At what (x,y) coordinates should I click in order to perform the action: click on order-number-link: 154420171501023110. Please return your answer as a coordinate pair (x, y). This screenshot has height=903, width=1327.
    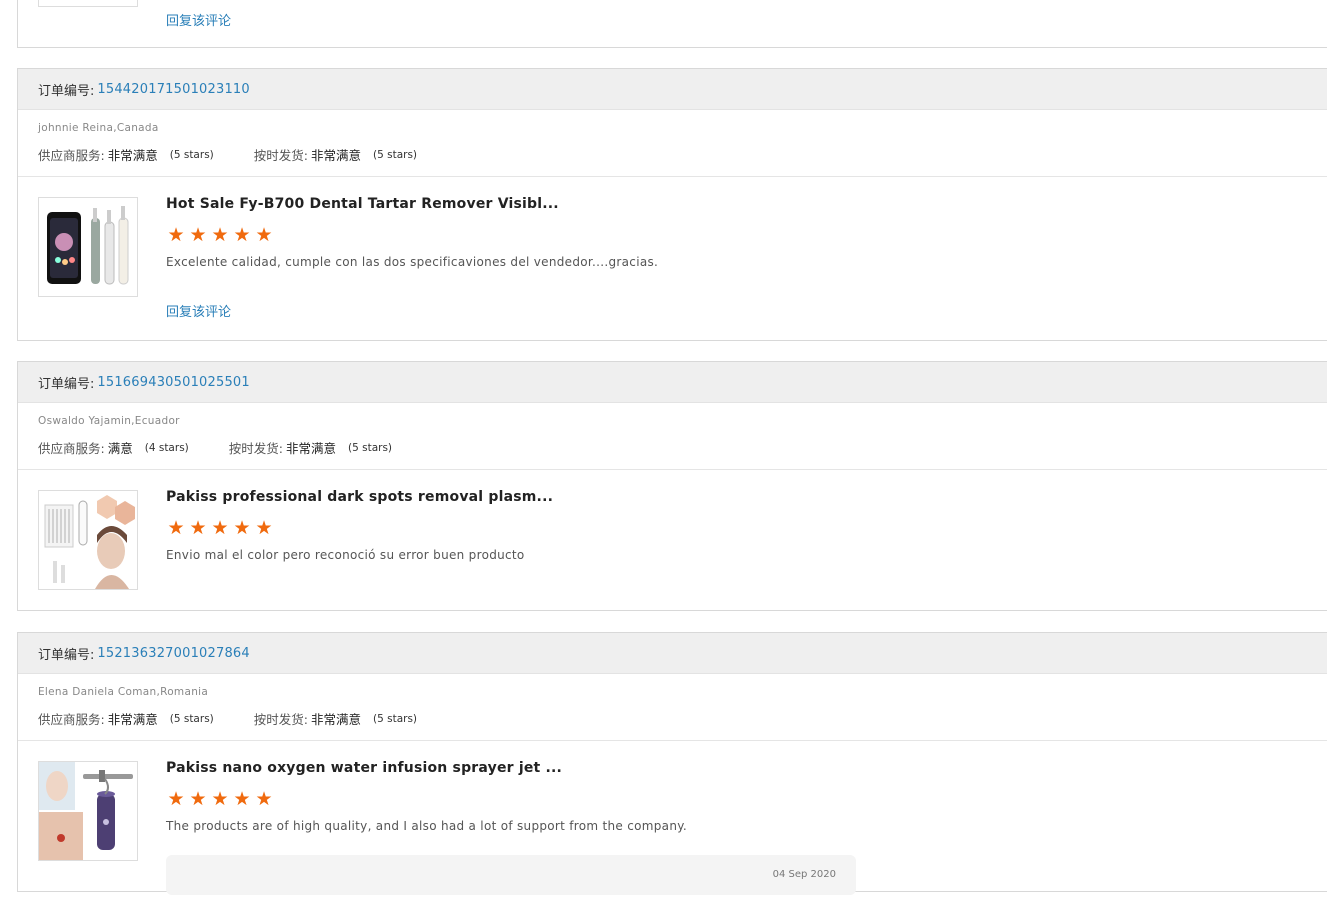
    Looking at the image, I should click on (173, 89).